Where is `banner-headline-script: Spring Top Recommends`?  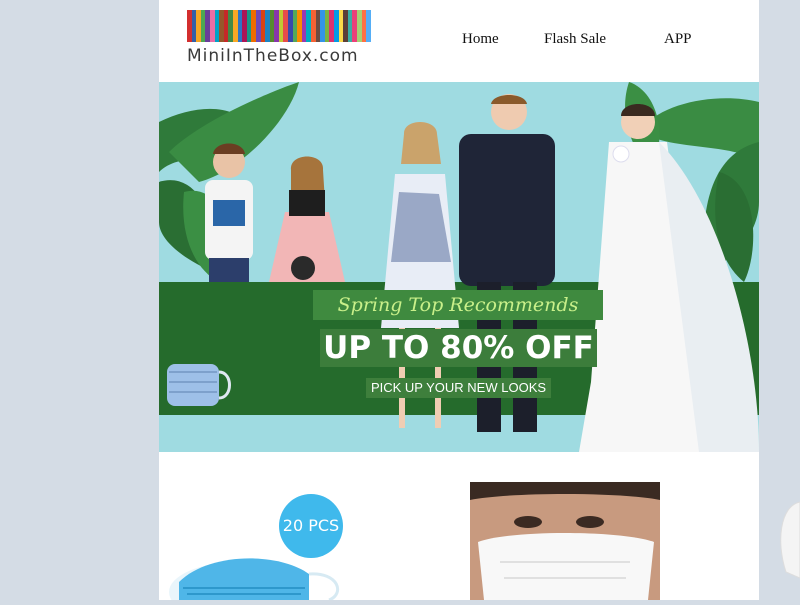 banner-headline-script: Spring Top Recommends is located at coordinates (458, 305).